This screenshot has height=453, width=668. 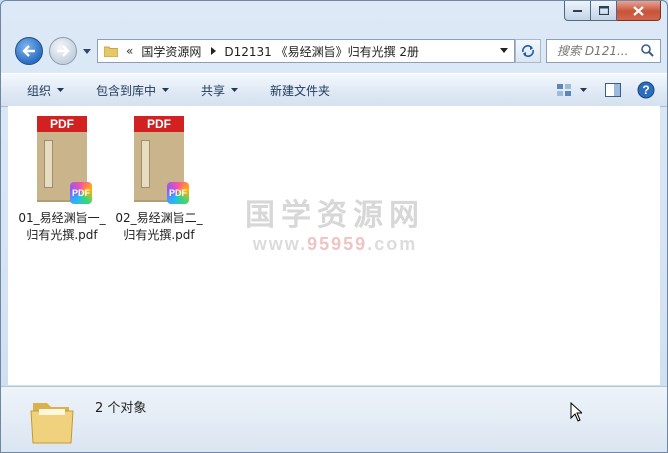 I want to click on search-box, so click(x=603, y=51).